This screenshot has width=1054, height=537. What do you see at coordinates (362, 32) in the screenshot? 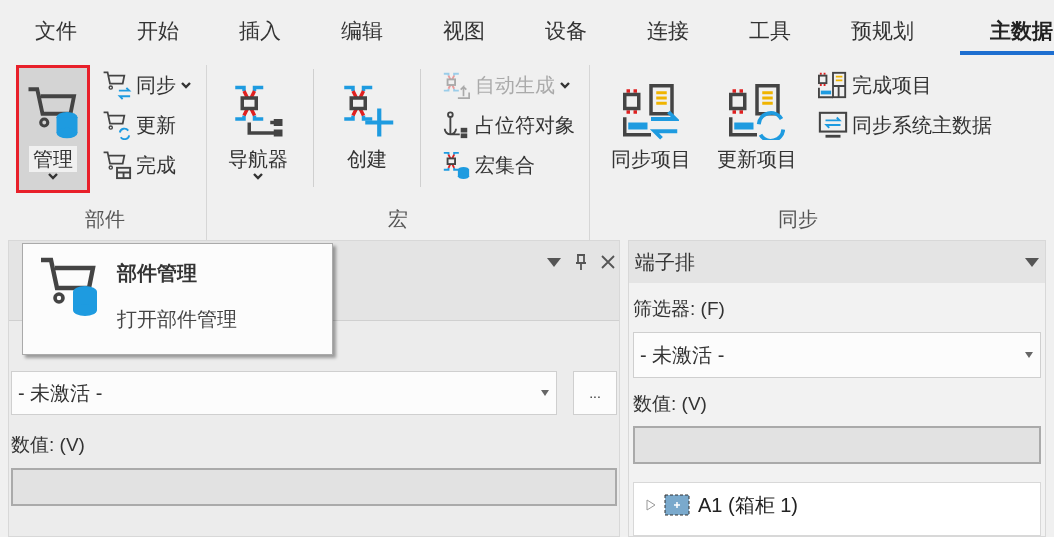
I see `ribbon-tab: 编辑` at bounding box center [362, 32].